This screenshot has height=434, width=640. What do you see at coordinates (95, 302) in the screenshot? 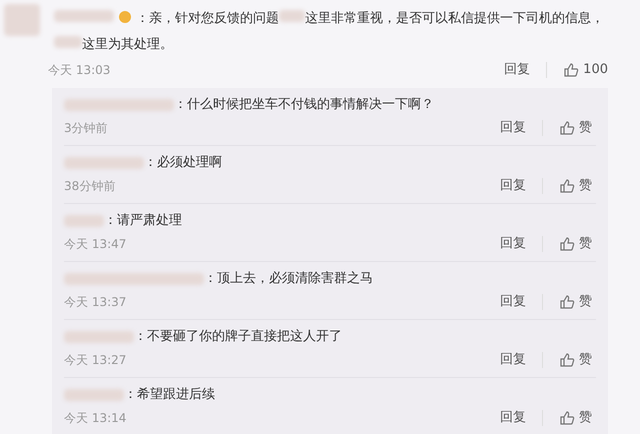
I see `reply-time: 今天 13:37` at bounding box center [95, 302].